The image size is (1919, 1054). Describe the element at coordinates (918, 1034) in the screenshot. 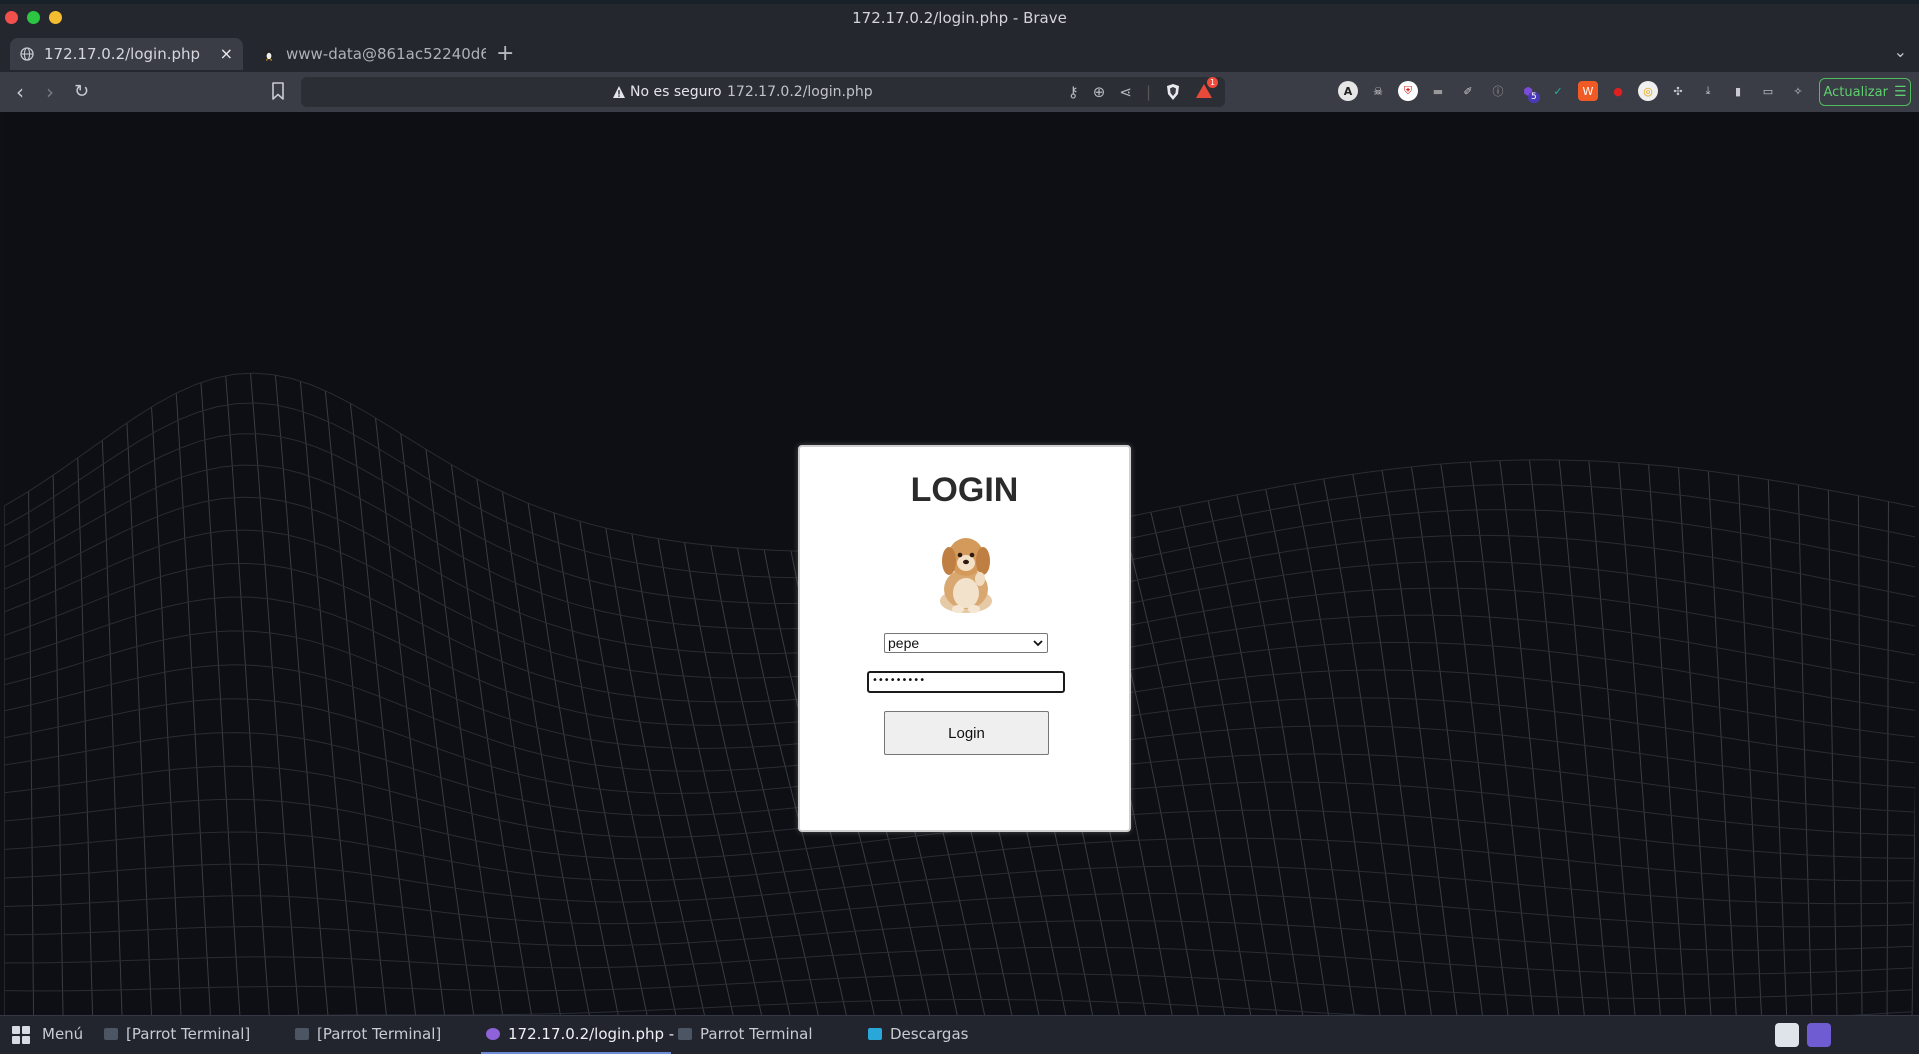

I see `taskbar-item-descargas: Descargas` at that location.